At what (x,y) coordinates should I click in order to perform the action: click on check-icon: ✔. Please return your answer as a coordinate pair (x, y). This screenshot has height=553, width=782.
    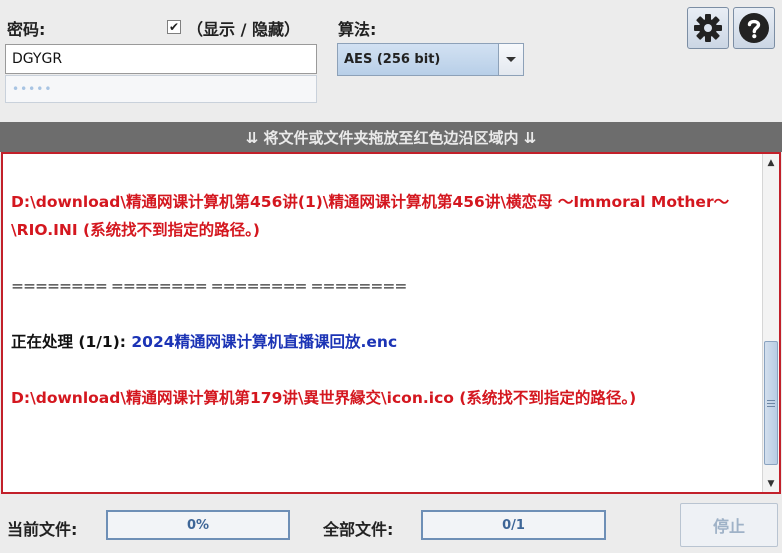
    Looking at the image, I should click on (174, 27).